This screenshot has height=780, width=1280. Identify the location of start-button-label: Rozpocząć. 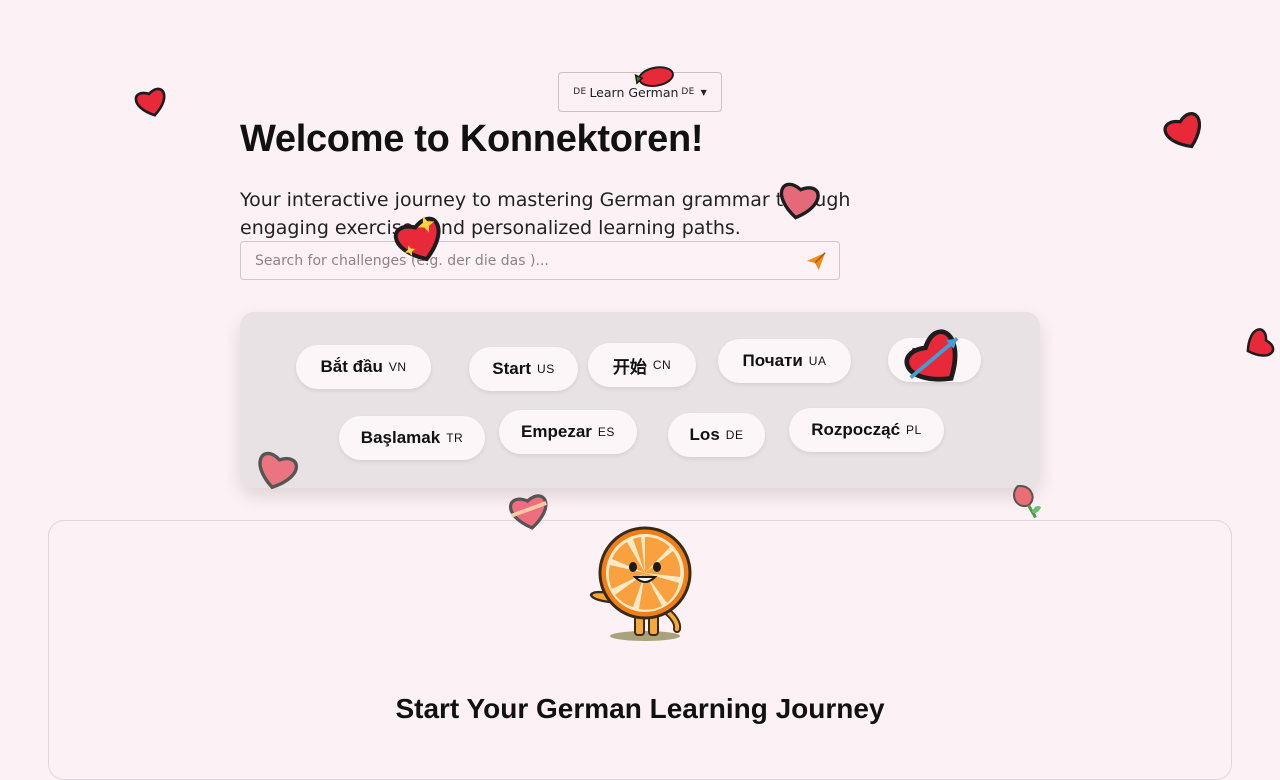
(856, 429).